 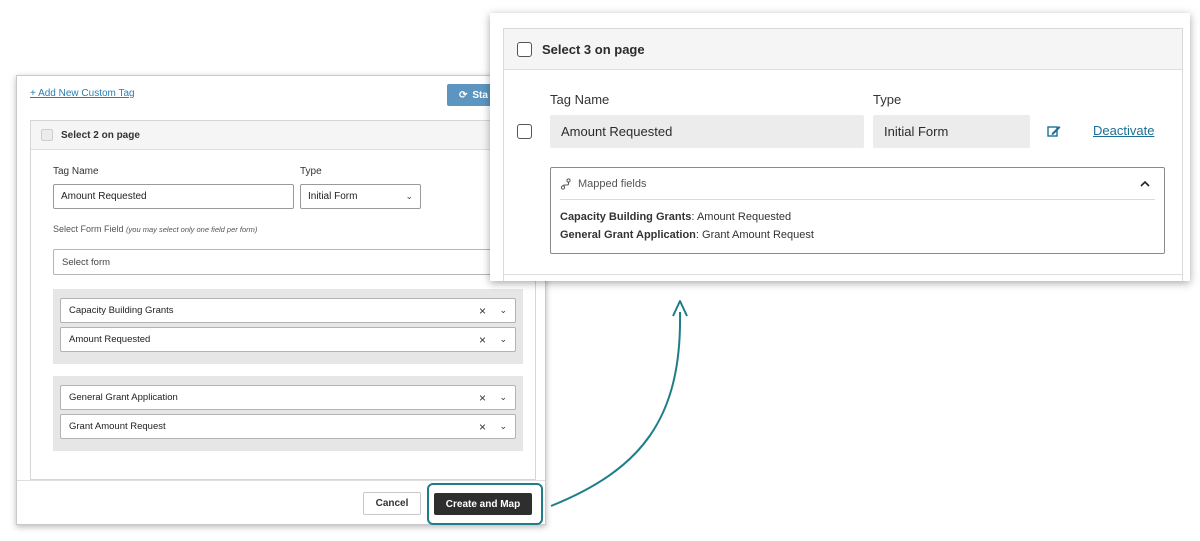 I want to click on mapped-fields-header: Mapped fields, so click(x=857, y=184).